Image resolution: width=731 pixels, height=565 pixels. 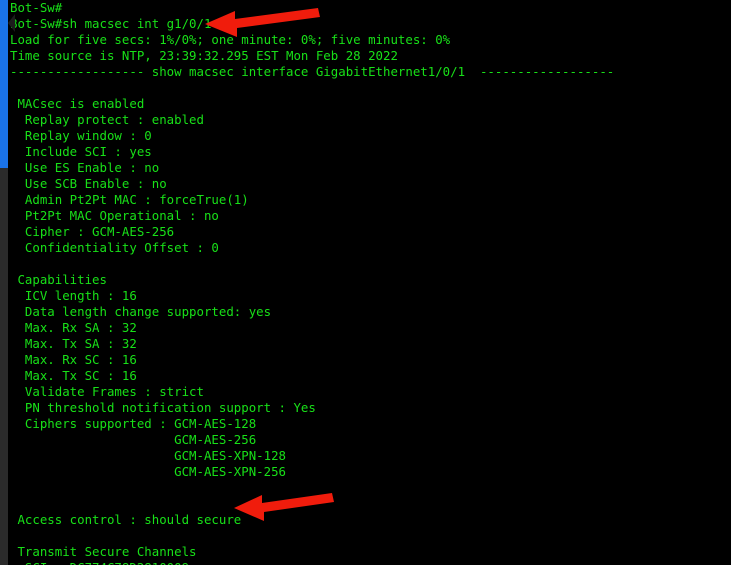 What do you see at coordinates (81, 151) in the screenshot?
I see `terminal-line: Include SCI : yes` at bounding box center [81, 151].